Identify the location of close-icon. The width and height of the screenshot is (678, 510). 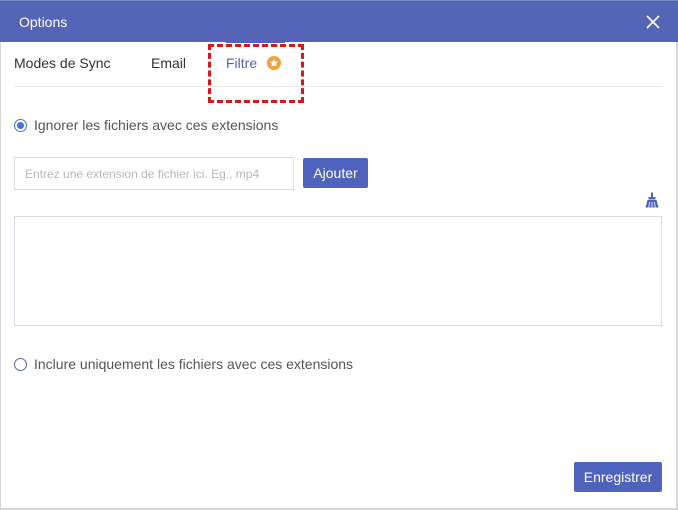
(653, 22).